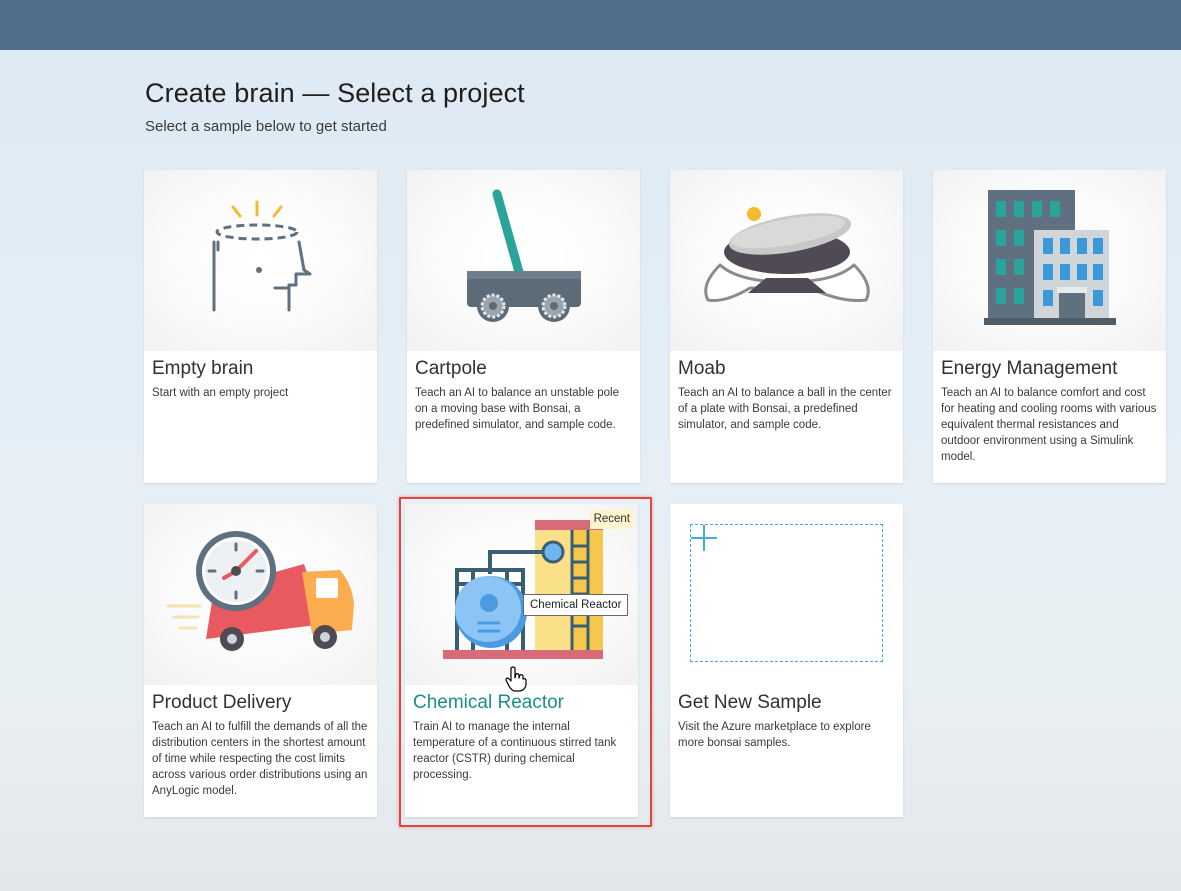 This screenshot has height=891, width=1181. Describe the element at coordinates (266, 126) in the screenshot. I see `page-subtitle: Select a sample below to get started` at that location.